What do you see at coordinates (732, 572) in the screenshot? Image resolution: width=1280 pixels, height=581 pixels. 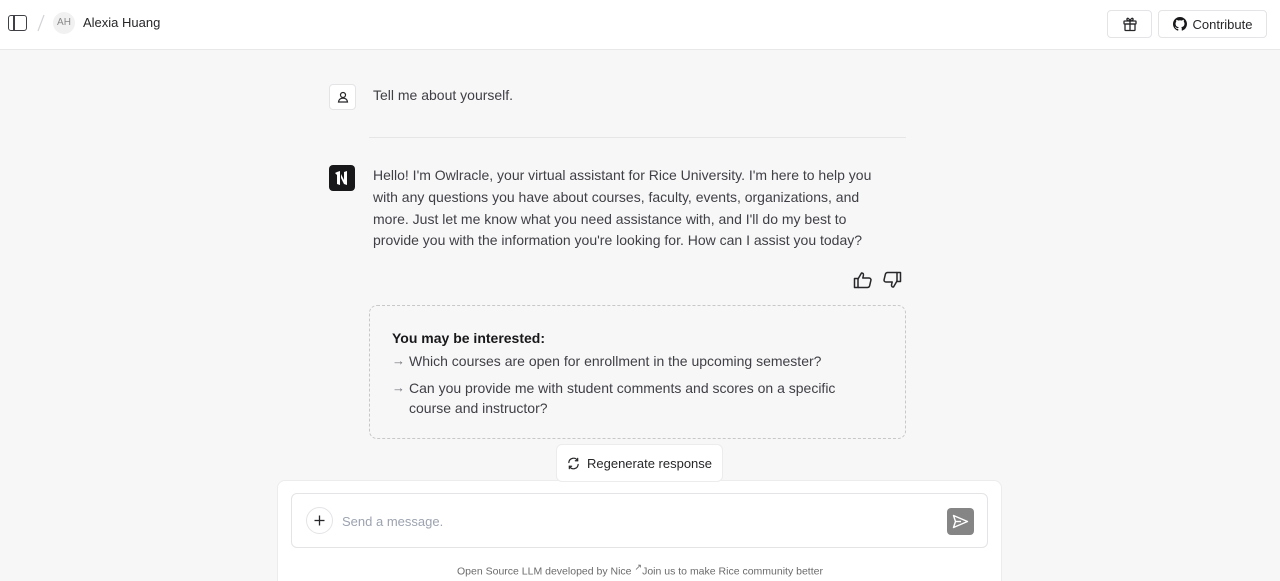 I see `footer-link: Join us to make Rice community better` at bounding box center [732, 572].